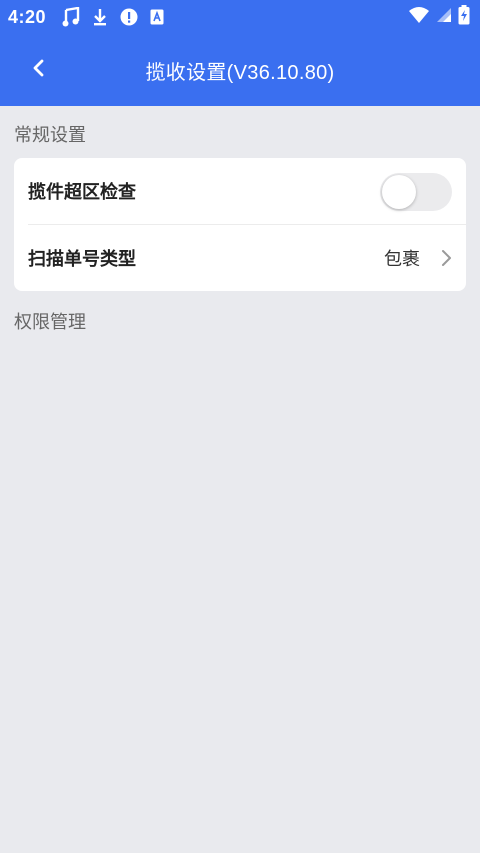 The image size is (480, 853). I want to click on keyboard-a-icon, so click(157, 17).